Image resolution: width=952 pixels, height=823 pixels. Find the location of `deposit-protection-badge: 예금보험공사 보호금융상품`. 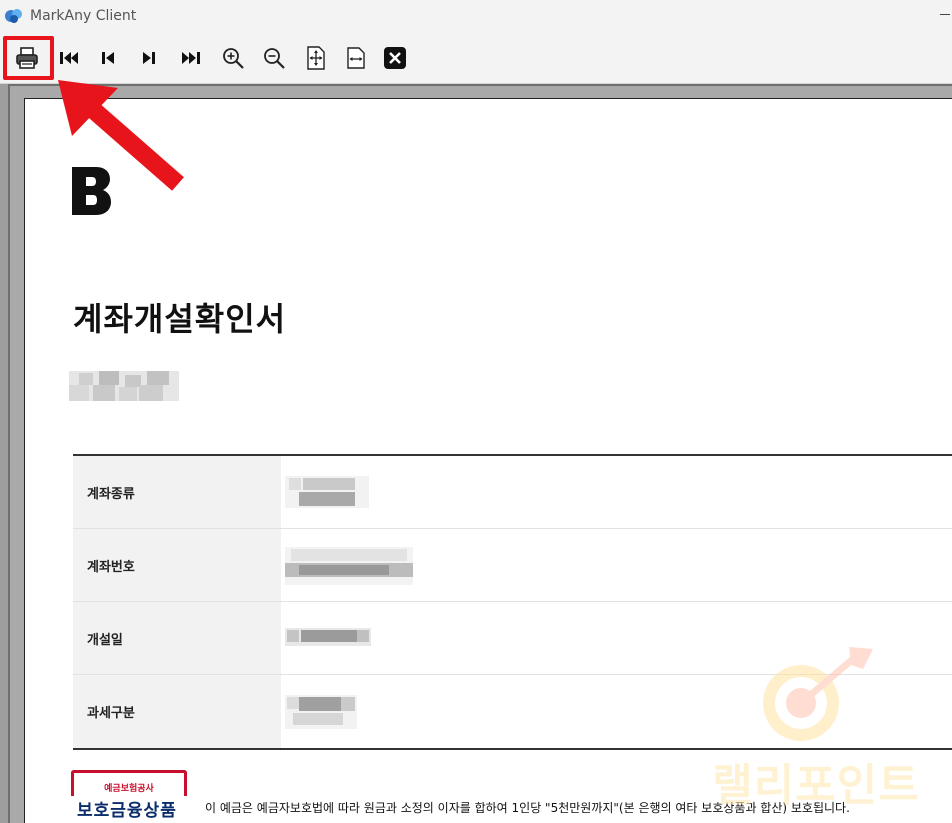

deposit-protection-badge: 예금보험공사 보호금융상품 is located at coordinates (129, 796).